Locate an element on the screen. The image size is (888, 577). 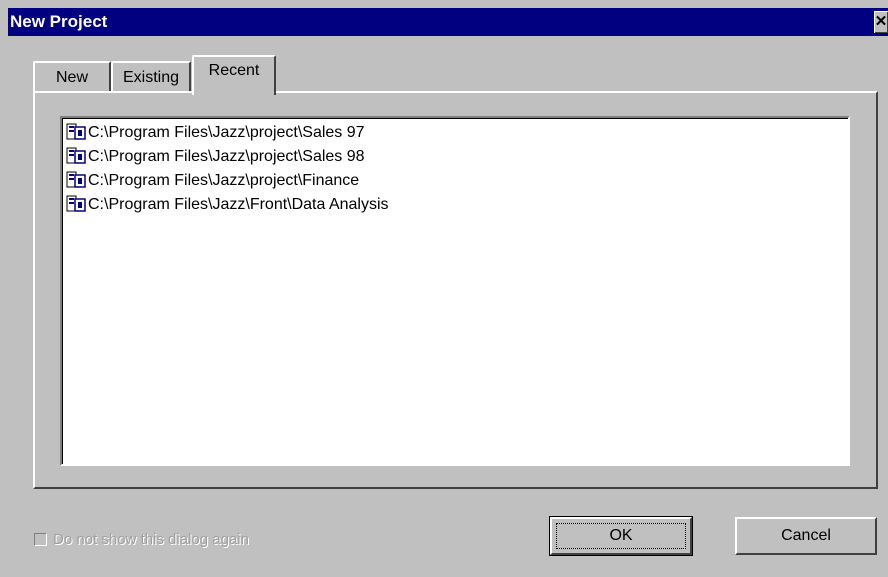
cancel-button: Cancel is located at coordinates (806, 536).